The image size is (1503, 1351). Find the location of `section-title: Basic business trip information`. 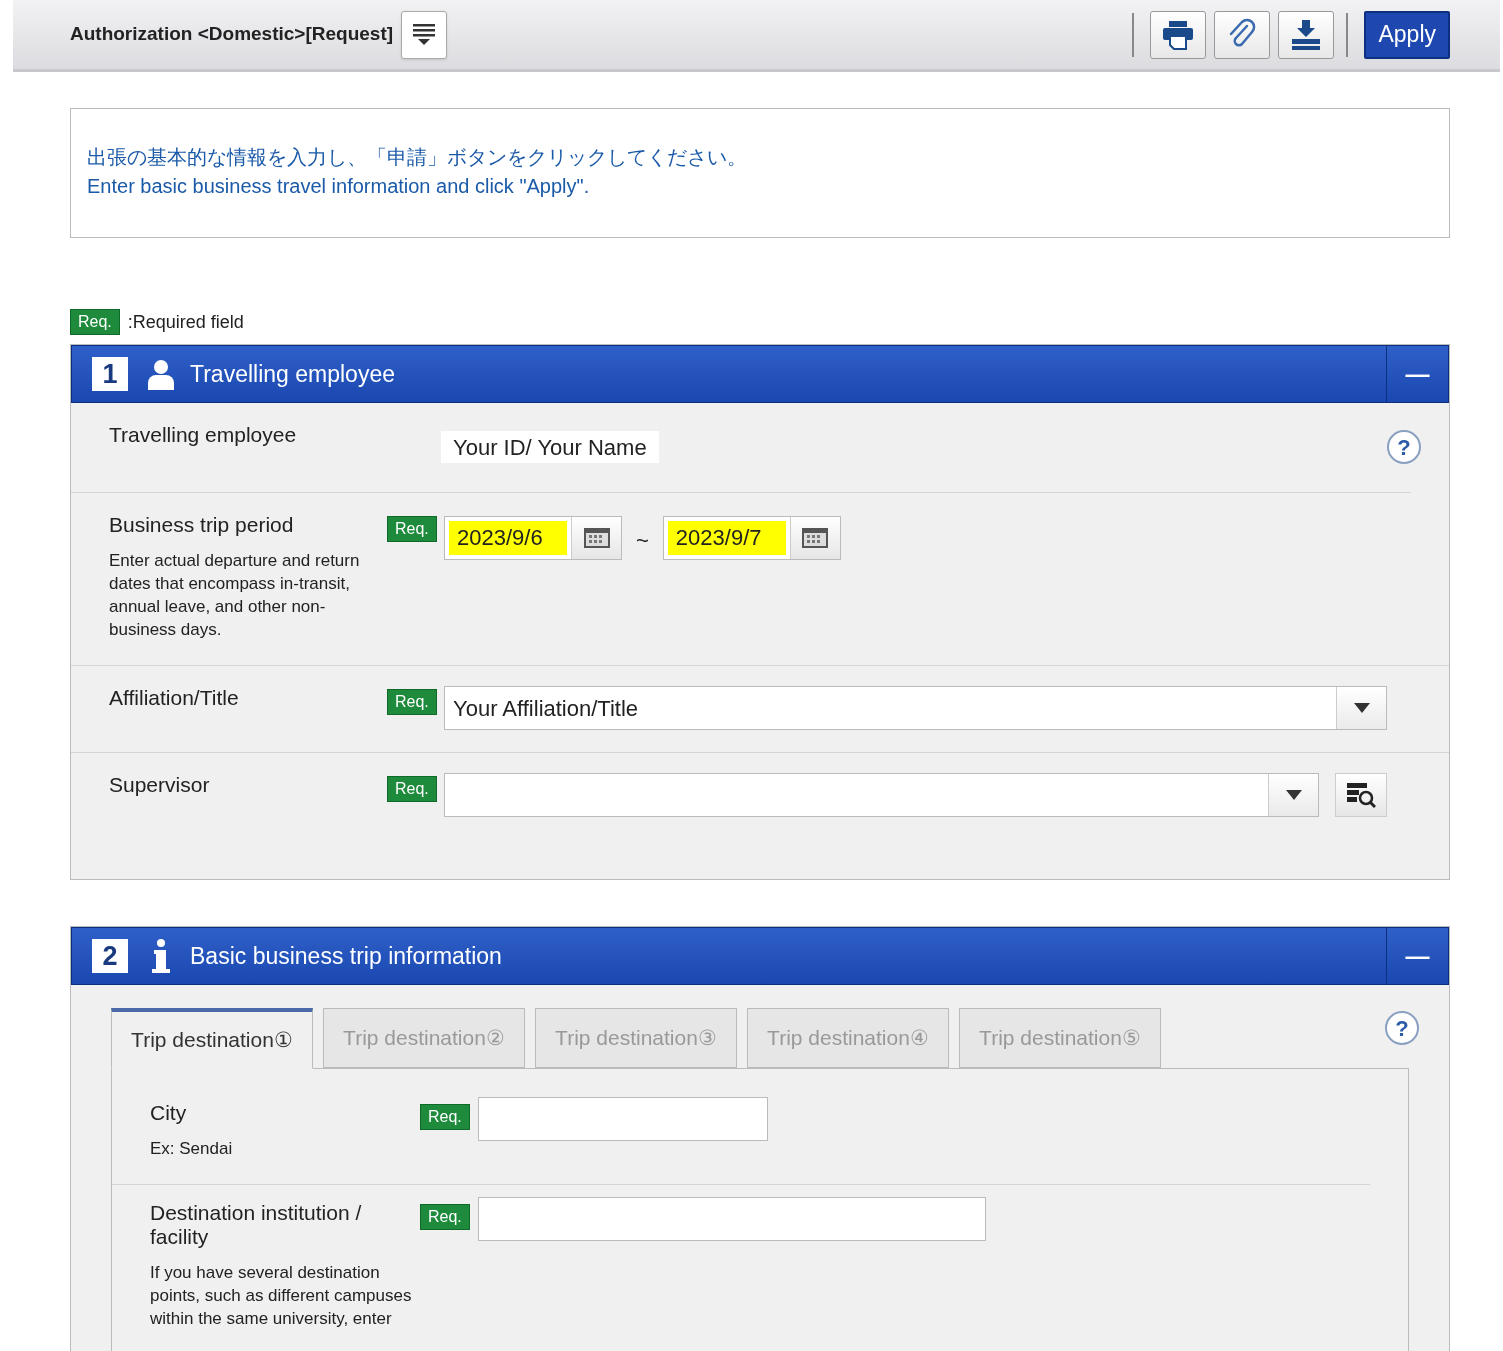

section-title: Basic business trip information is located at coordinates (346, 956).